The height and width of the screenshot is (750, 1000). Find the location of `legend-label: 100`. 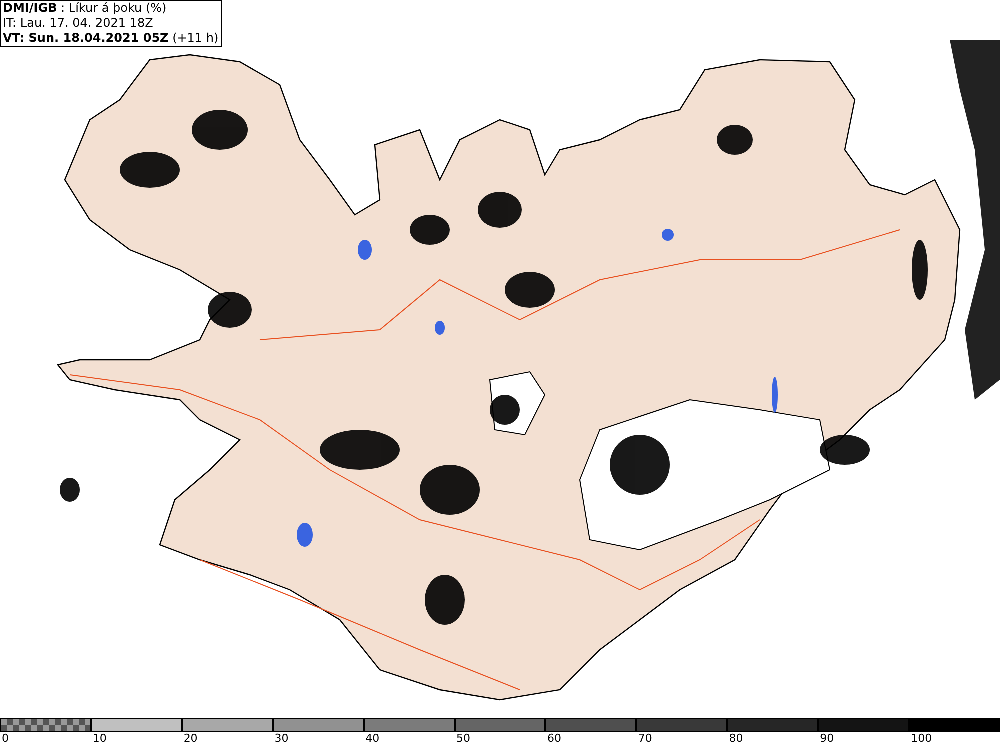

legend-label: 100 is located at coordinates (921, 739).